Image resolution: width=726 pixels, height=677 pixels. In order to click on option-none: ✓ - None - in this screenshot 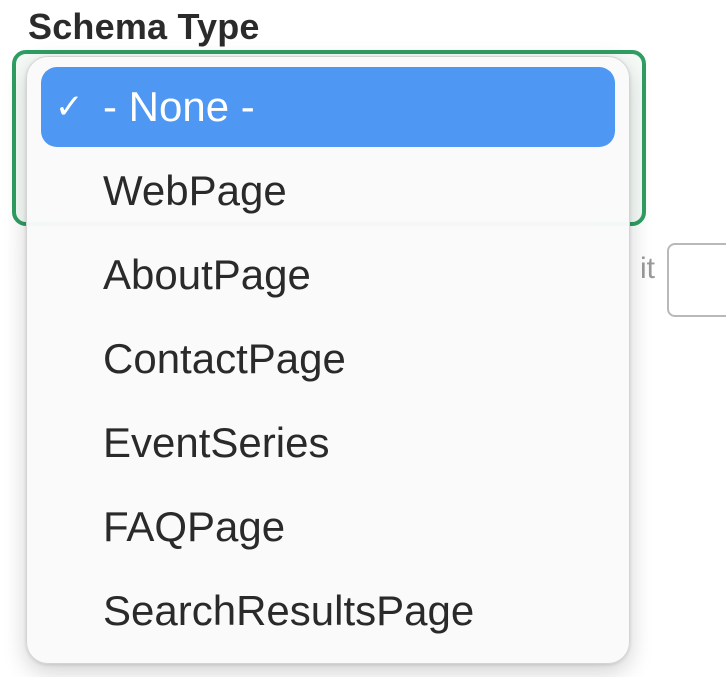, I will do `click(328, 107)`.